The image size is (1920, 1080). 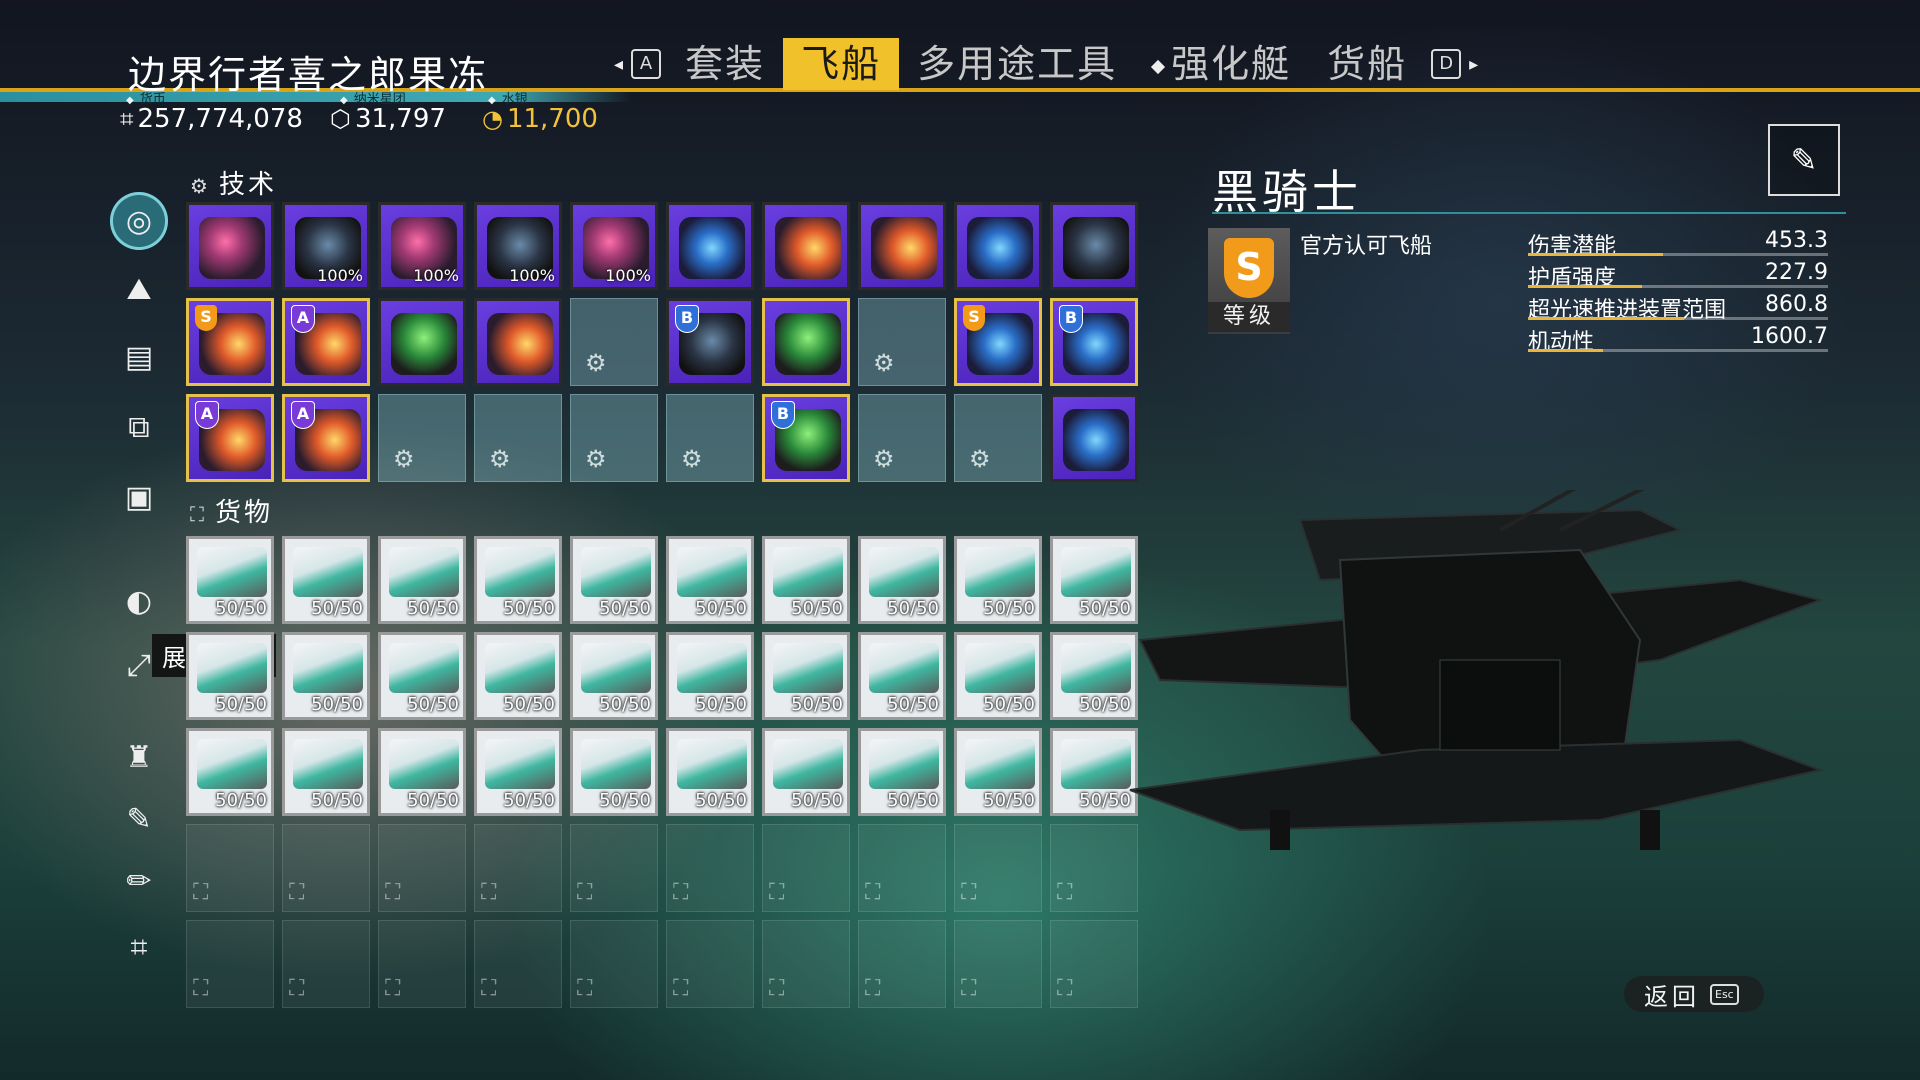 I want to click on units-nav-icon: ⌗, so click(x=139, y=947).